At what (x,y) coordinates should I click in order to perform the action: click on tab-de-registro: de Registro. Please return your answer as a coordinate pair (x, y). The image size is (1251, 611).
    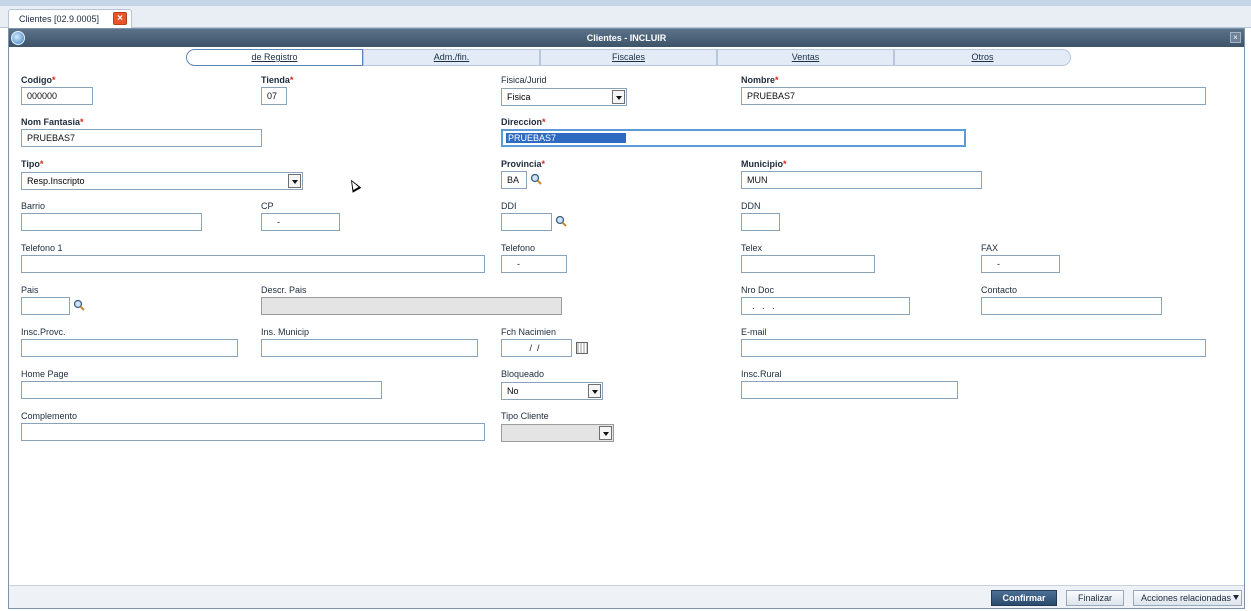
    Looking at the image, I should click on (274, 57).